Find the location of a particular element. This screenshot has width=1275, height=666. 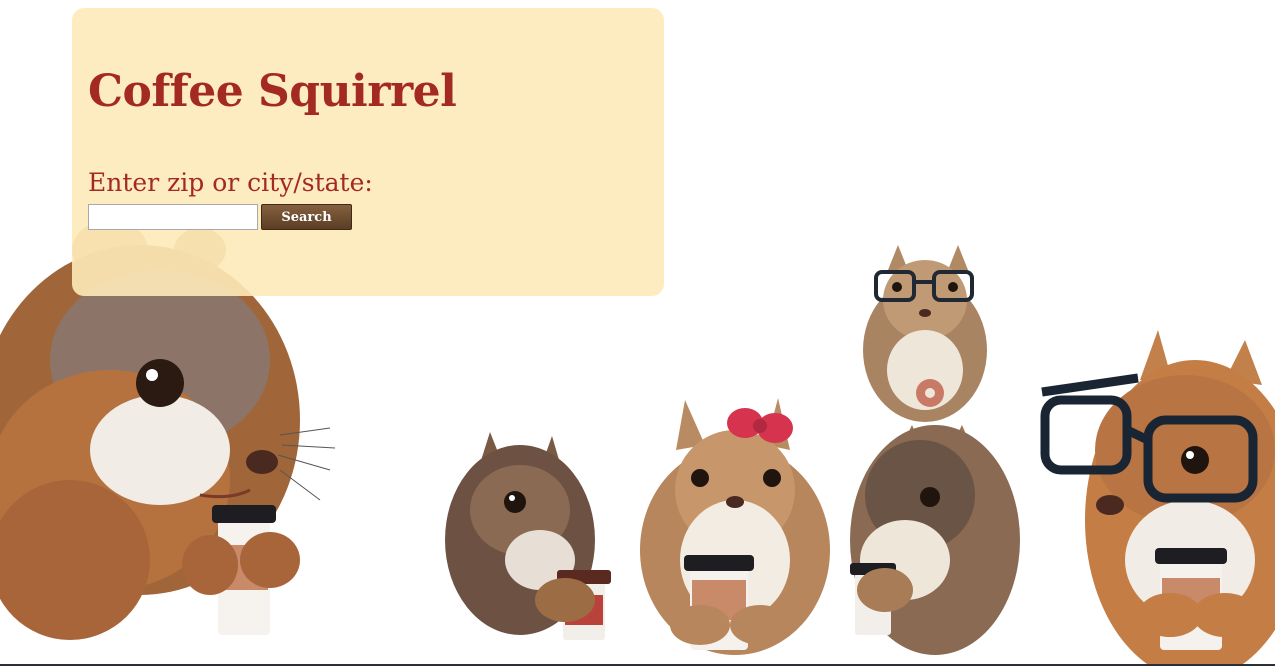

site-title: Coffee Squirrel is located at coordinates (272, 91).